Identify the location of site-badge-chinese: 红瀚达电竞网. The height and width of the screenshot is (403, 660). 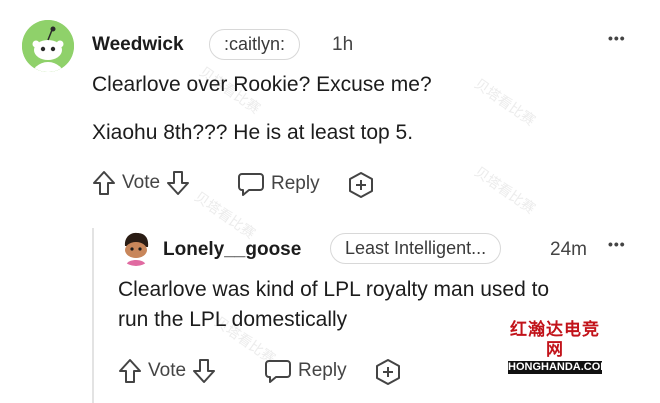
(555, 340).